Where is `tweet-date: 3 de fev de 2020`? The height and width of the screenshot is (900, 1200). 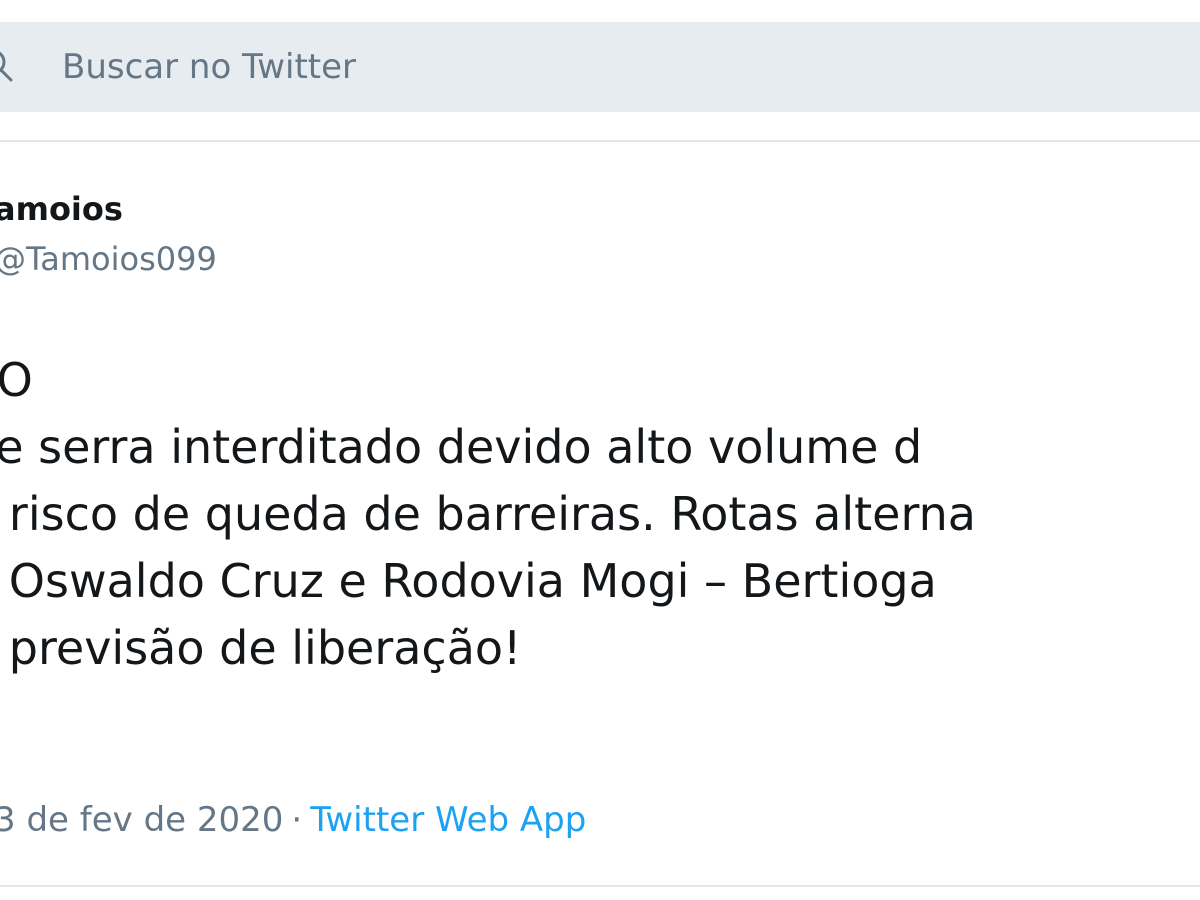
tweet-date: 3 de fev de 2020 is located at coordinates (141, 820).